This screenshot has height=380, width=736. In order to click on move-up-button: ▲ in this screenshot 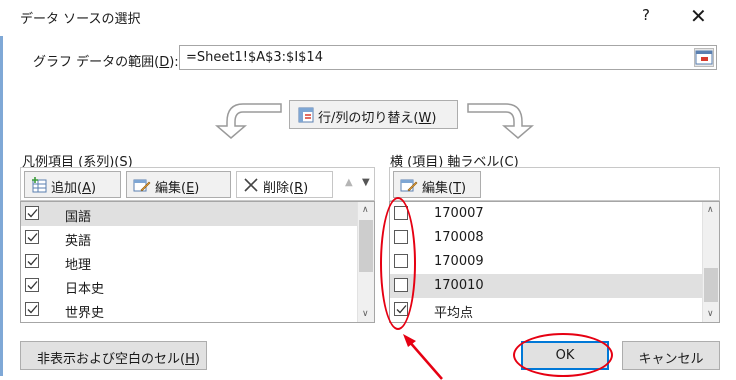, I will do `click(349, 182)`.